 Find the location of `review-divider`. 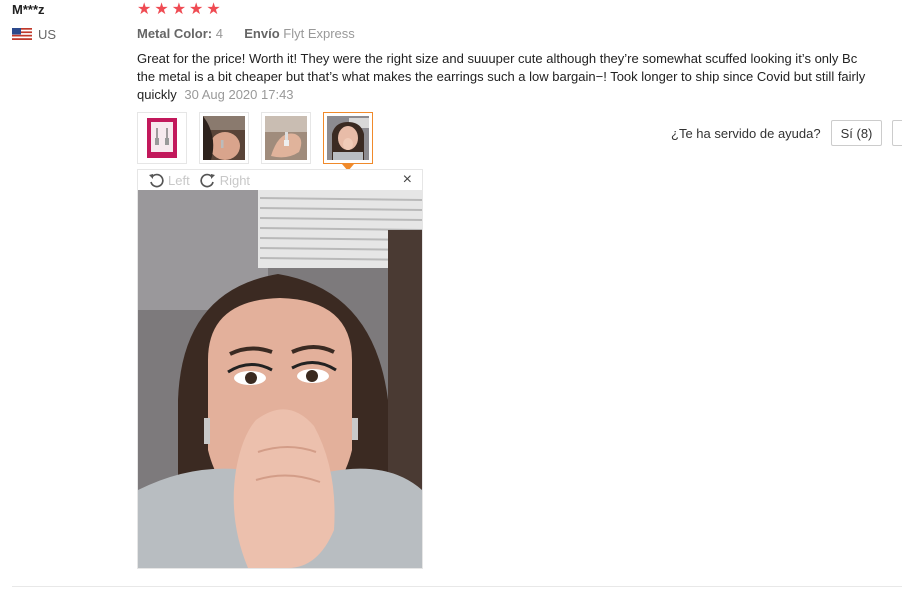

review-divider is located at coordinates (457, 586).